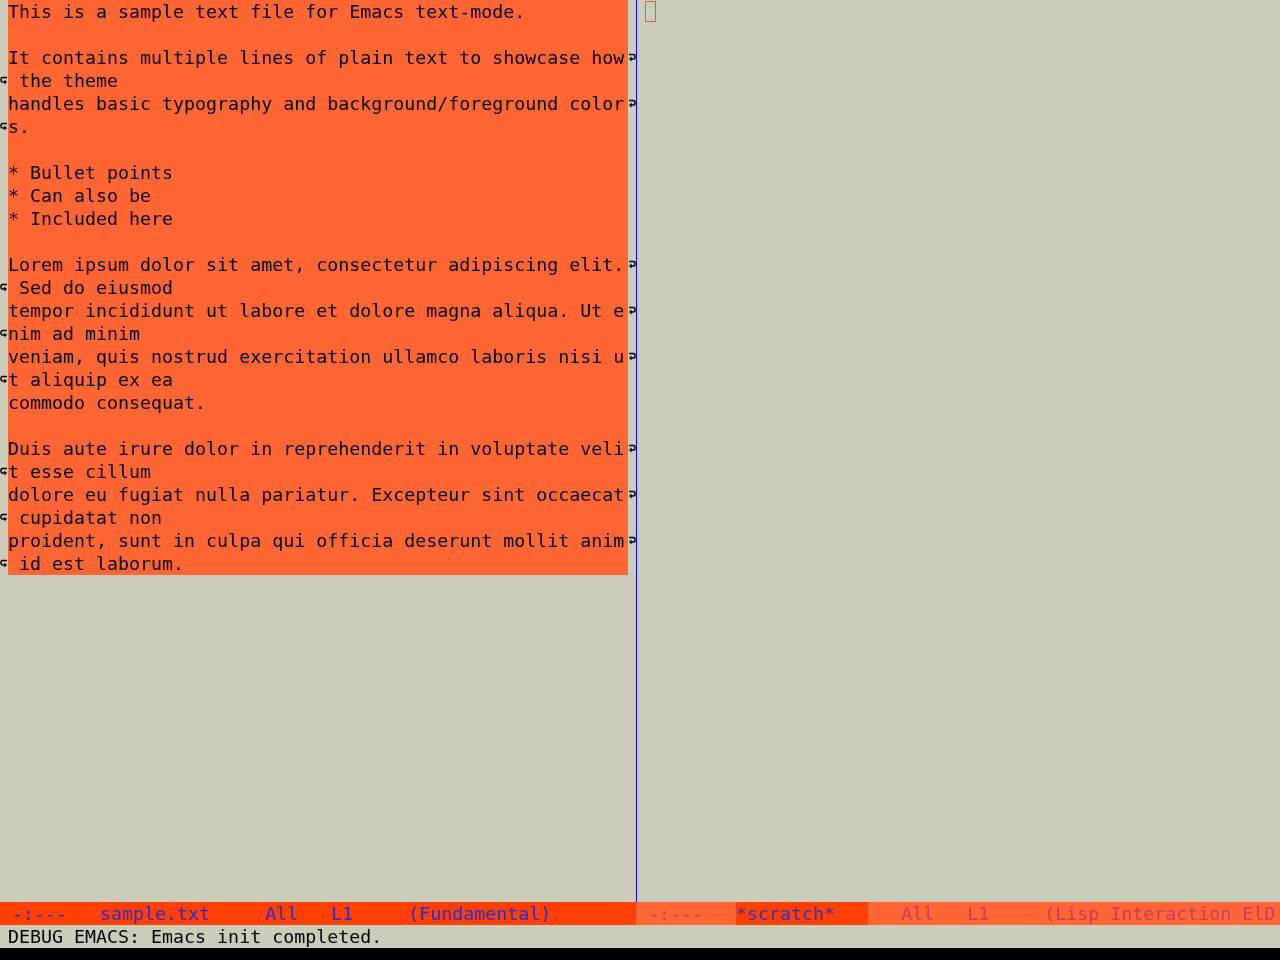 The image size is (1280, 960). Describe the element at coordinates (480, 913) in the screenshot. I see `major-mode: (Fundamental)` at that location.